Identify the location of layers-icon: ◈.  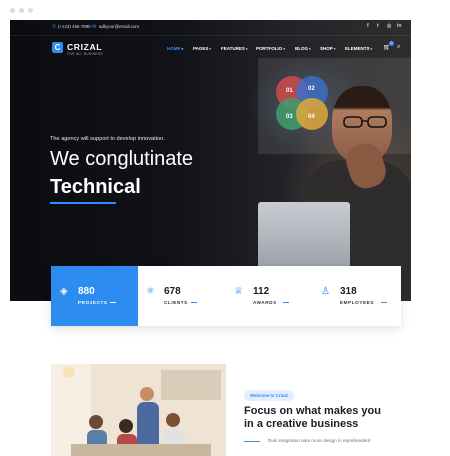
(64, 291).